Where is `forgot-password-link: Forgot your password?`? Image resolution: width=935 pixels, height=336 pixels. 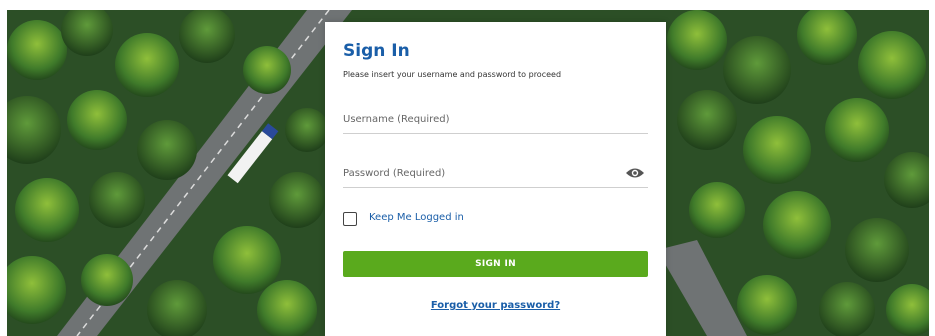 forgot-password-link: Forgot your password? is located at coordinates (495, 305).